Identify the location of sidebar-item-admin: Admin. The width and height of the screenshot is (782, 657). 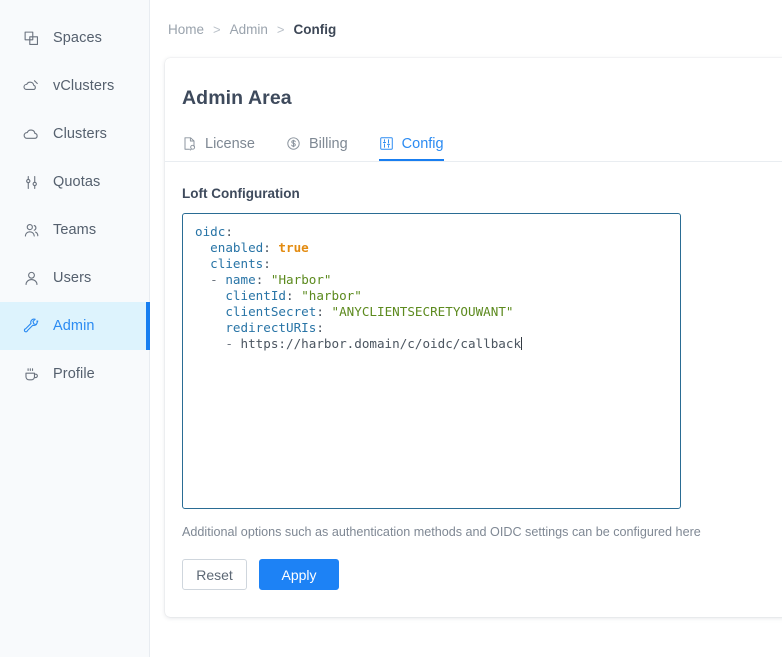
(75, 326).